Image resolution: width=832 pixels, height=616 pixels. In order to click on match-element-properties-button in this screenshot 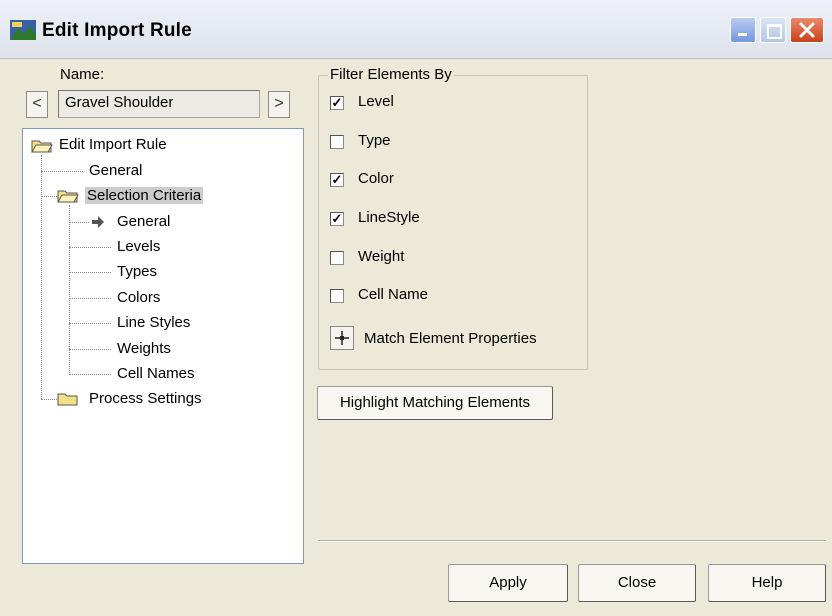, I will do `click(342, 338)`.